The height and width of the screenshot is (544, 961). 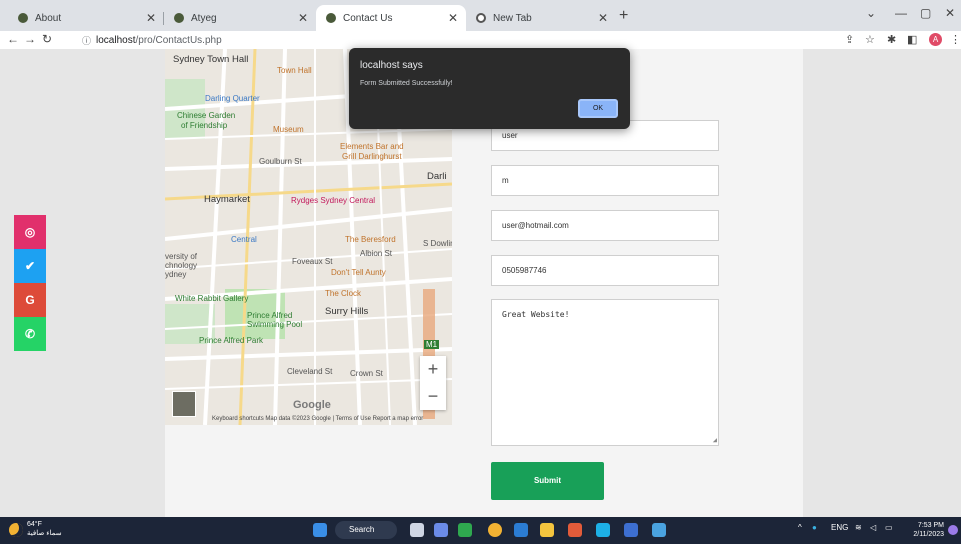 I want to click on tab-title: About, so click(x=48, y=18).